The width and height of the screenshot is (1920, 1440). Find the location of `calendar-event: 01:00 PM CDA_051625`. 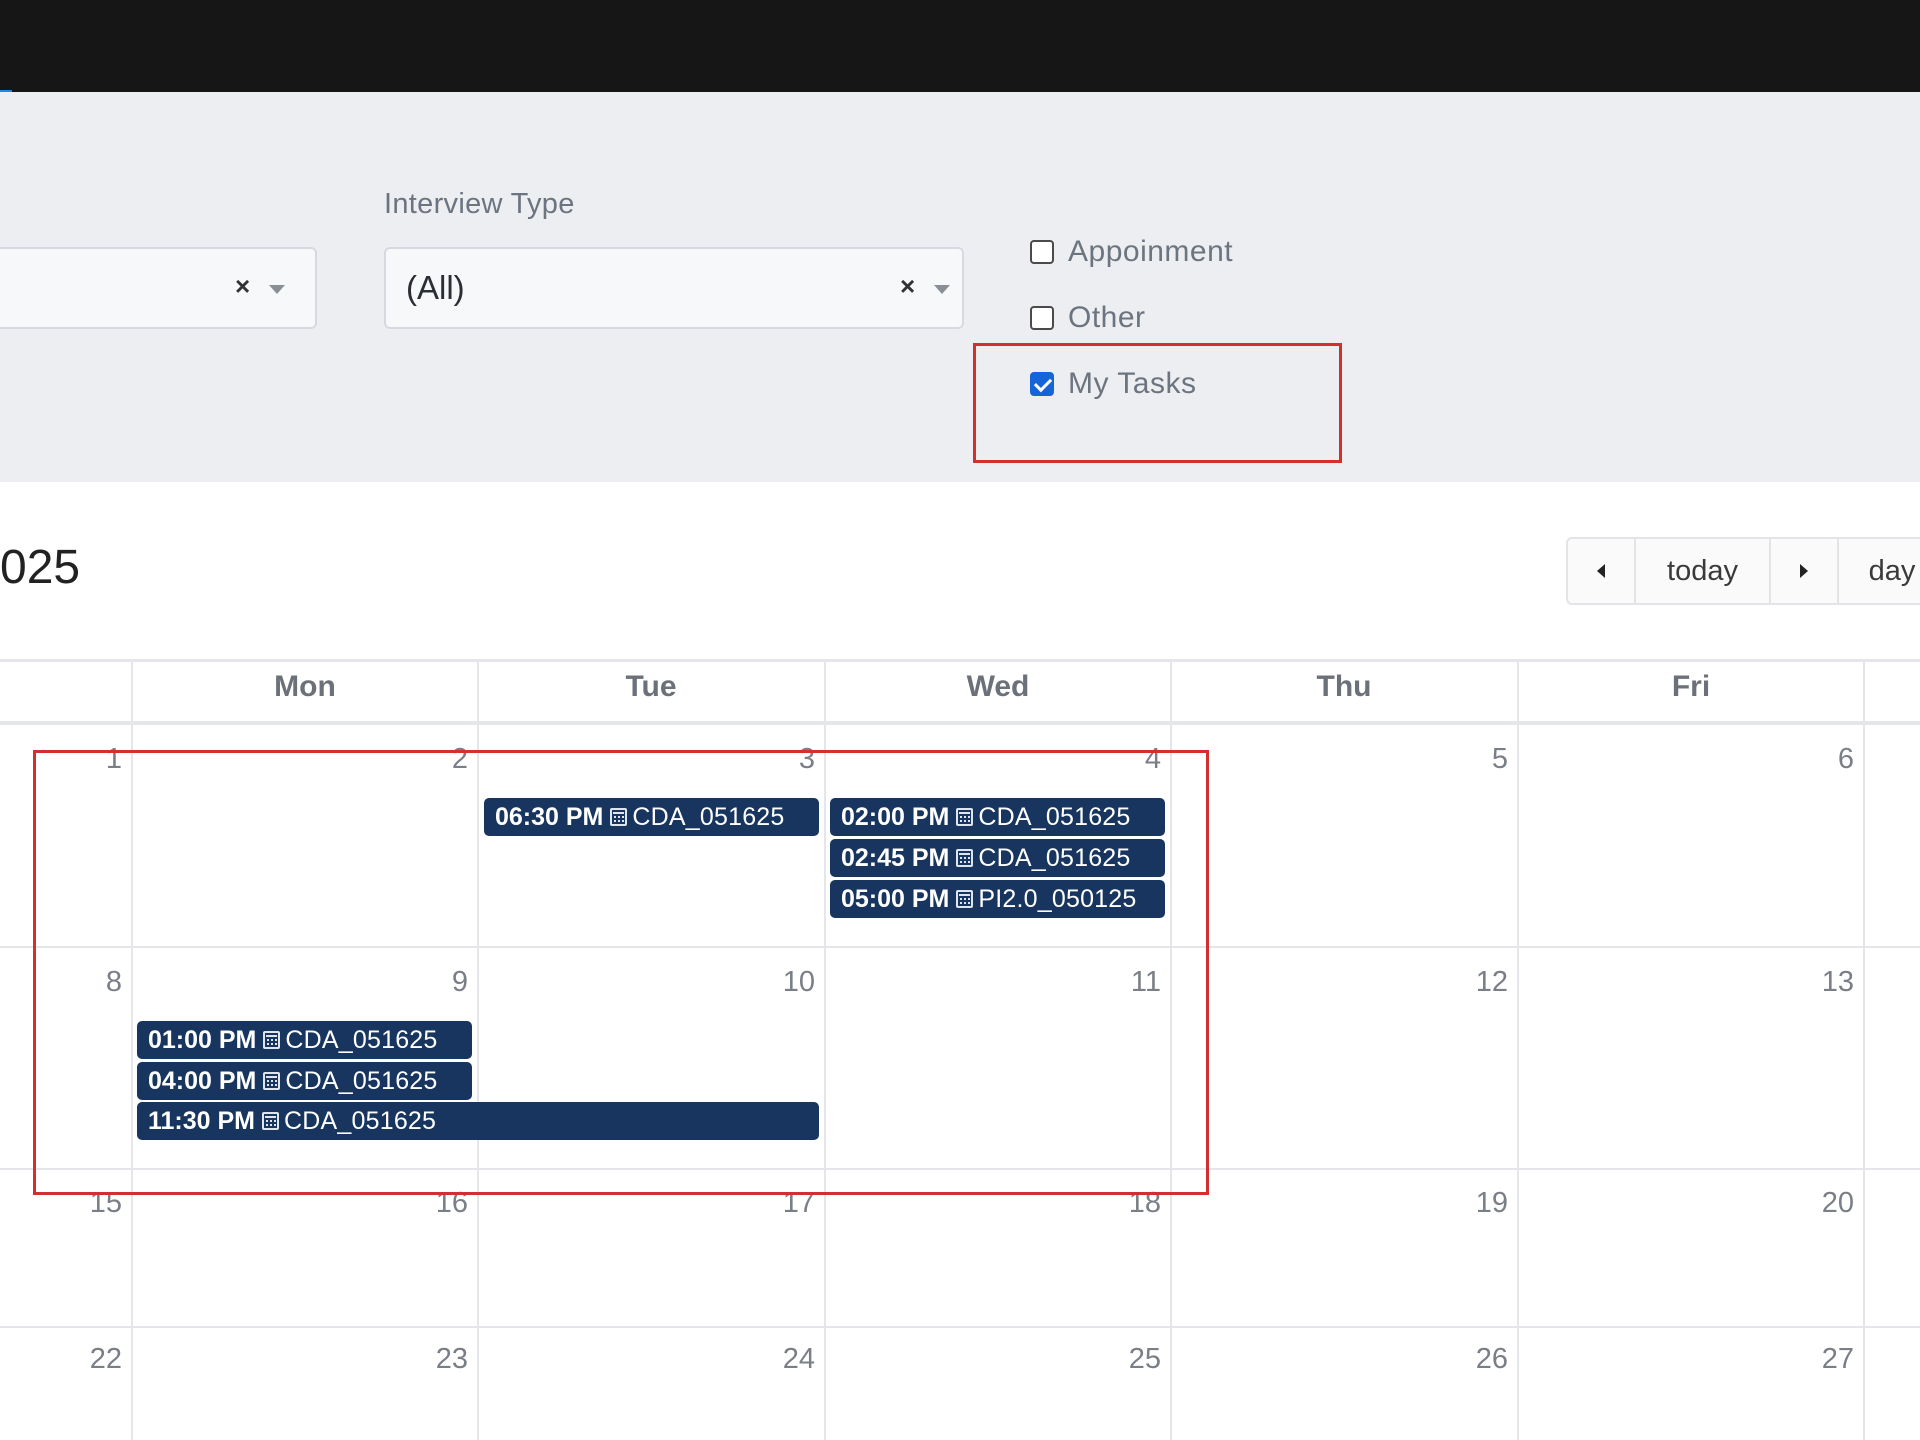

calendar-event: 01:00 PM CDA_051625 is located at coordinates (304, 1040).